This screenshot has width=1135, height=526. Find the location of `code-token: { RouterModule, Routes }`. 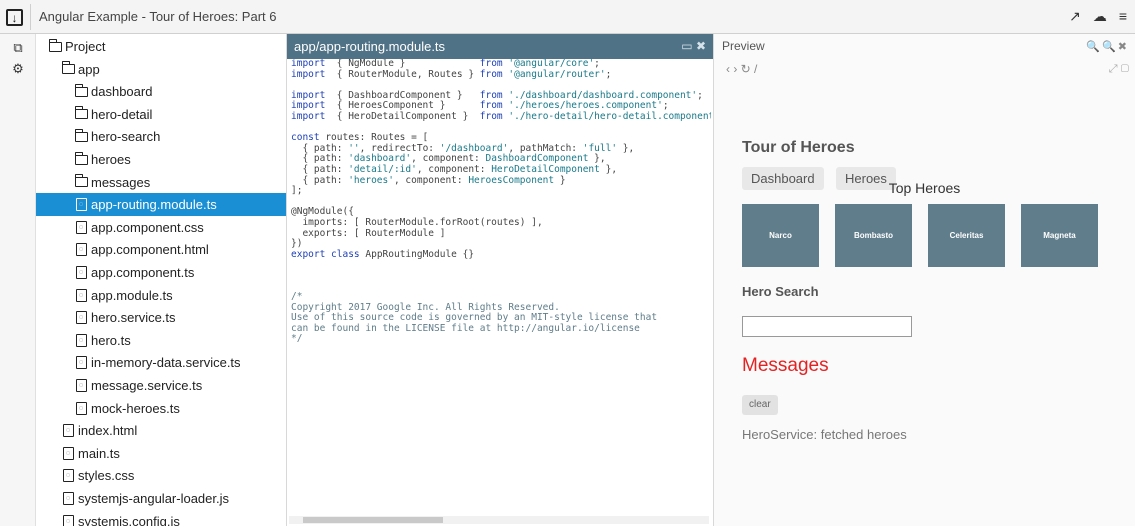

code-token: { RouterModule, Routes } is located at coordinates (402, 74).